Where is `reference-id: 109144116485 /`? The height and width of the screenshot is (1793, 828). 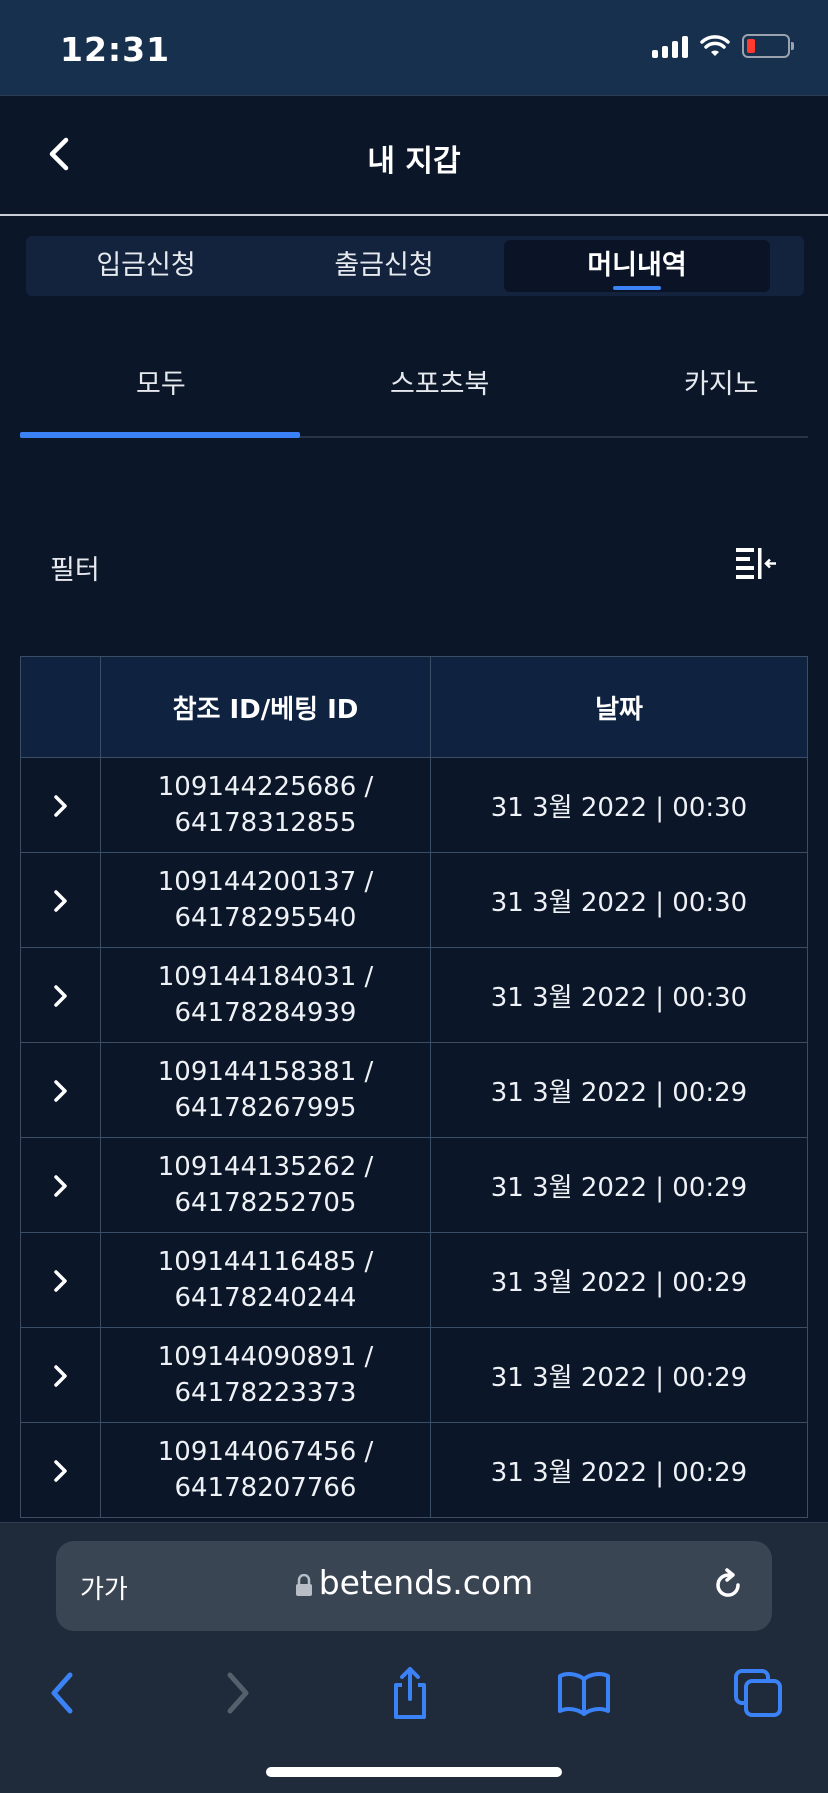
reference-id: 109144116485 / is located at coordinates (265, 1262).